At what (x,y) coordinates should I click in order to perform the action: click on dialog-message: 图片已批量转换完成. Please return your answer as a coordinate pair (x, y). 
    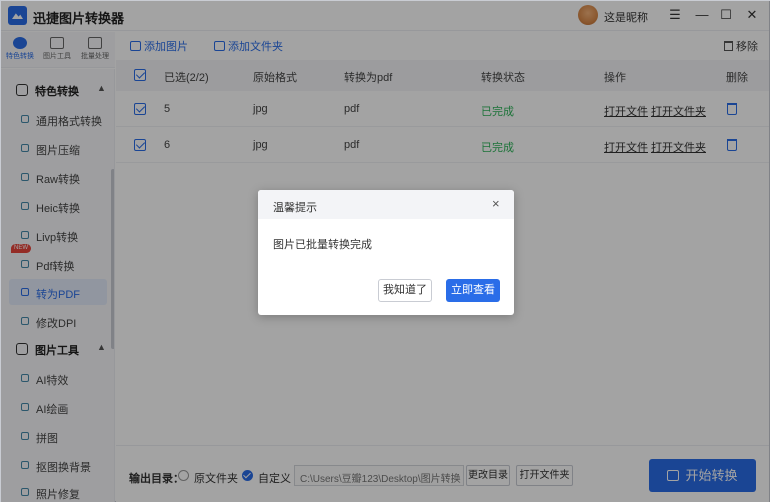
    Looking at the image, I should click on (322, 245).